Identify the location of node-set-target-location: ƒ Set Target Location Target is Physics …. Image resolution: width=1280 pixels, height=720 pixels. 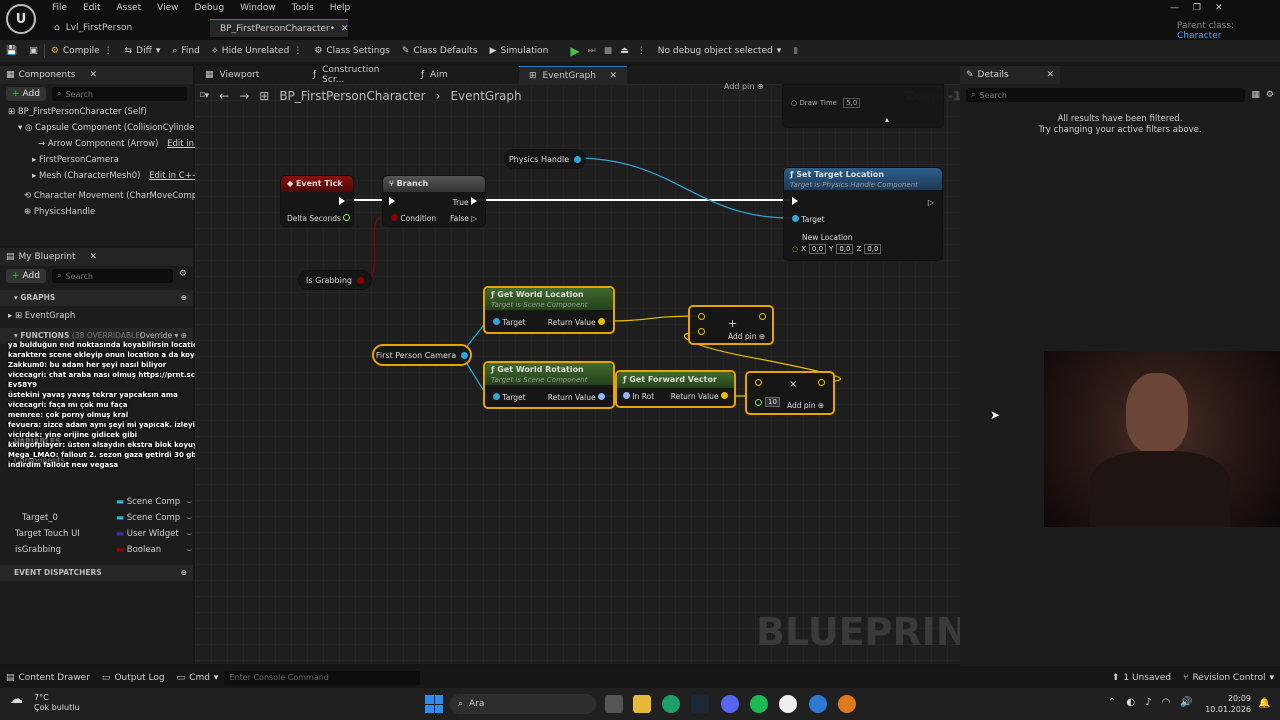
(863, 214).